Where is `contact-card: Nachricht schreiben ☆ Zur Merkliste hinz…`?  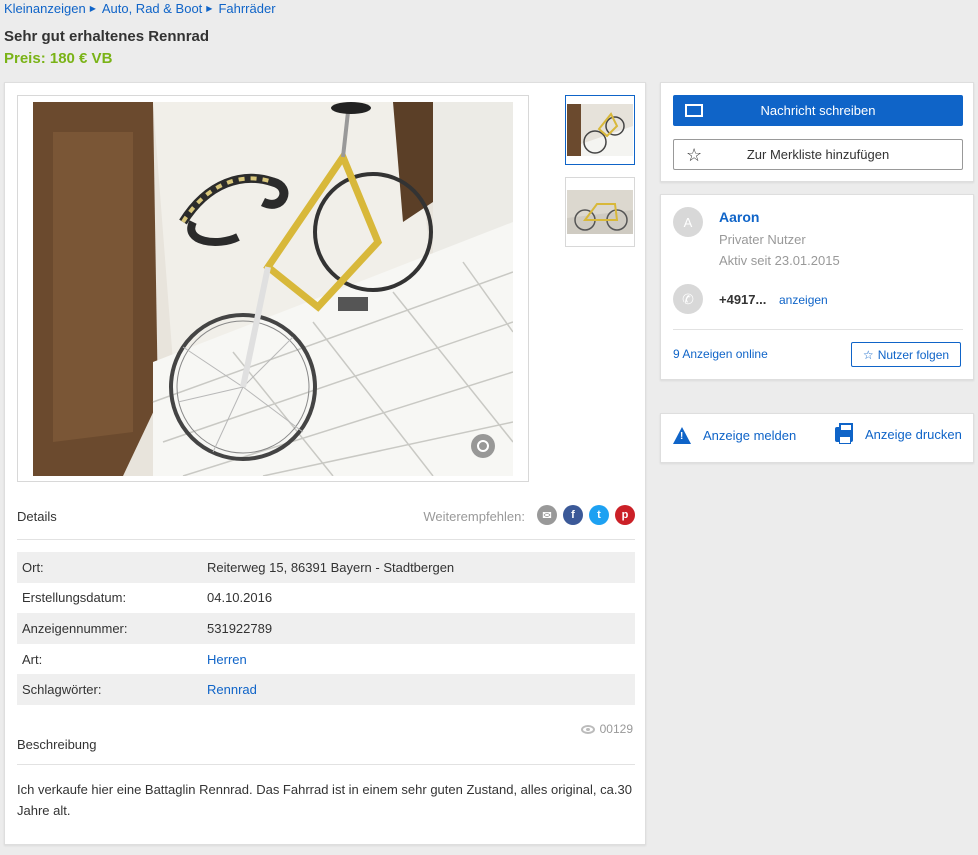 contact-card: Nachricht schreiben ☆ Zur Merkliste hinz… is located at coordinates (817, 132).